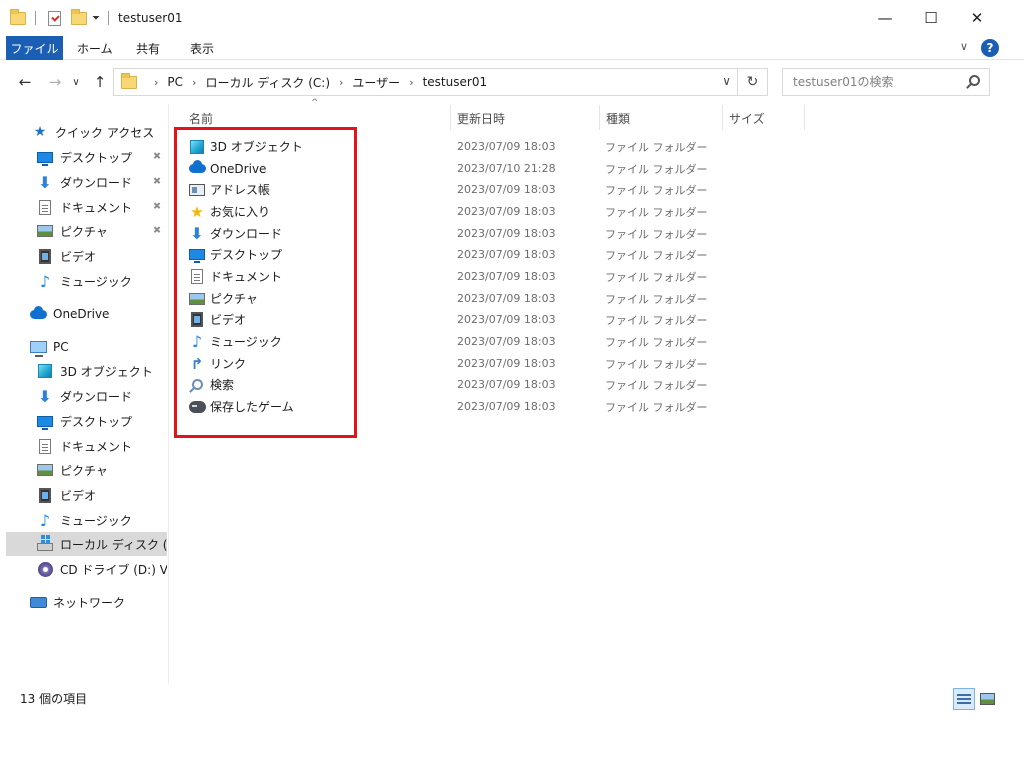  I want to click on table-row: ビデオ 2023/07/09 18:03 ファイル フォルダー, so click(448, 319).